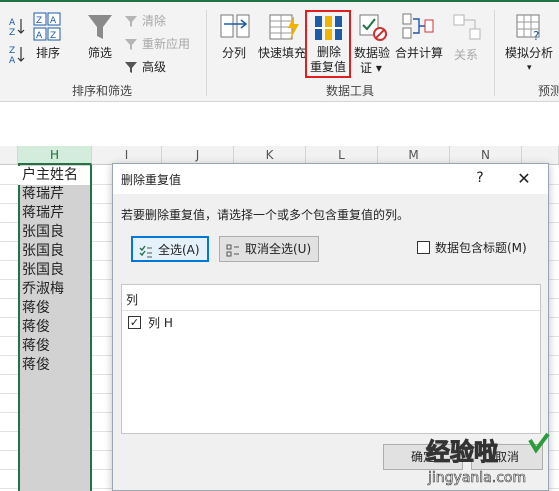  Describe the element at coordinates (480, 178) in the screenshot. I see `help-button: ?` at that location.